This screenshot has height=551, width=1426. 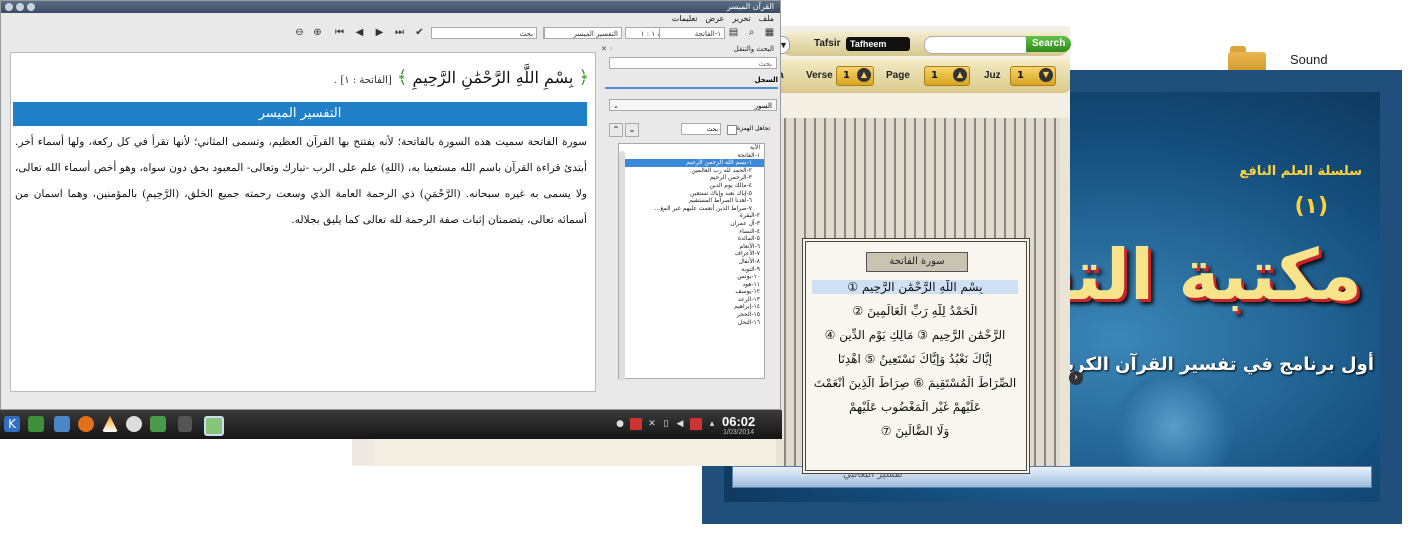 I want to click on zoom-out-icon: ⊖, so click(x=299, y=32).